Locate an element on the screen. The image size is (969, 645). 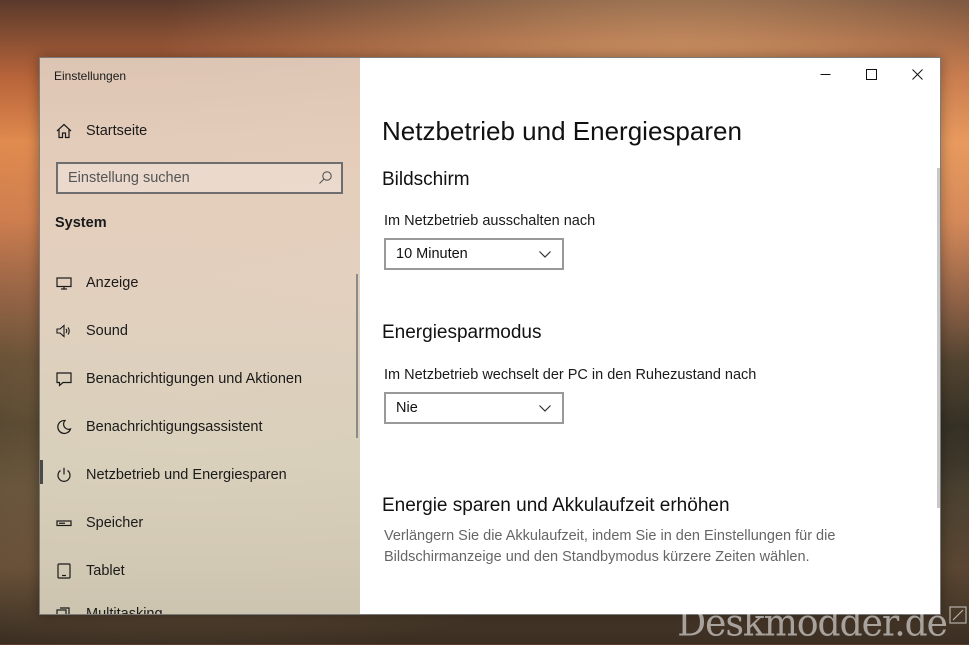
sidebar-item-label: Netzbetrieb und Energiesparen is located at coordinates (186, 475).